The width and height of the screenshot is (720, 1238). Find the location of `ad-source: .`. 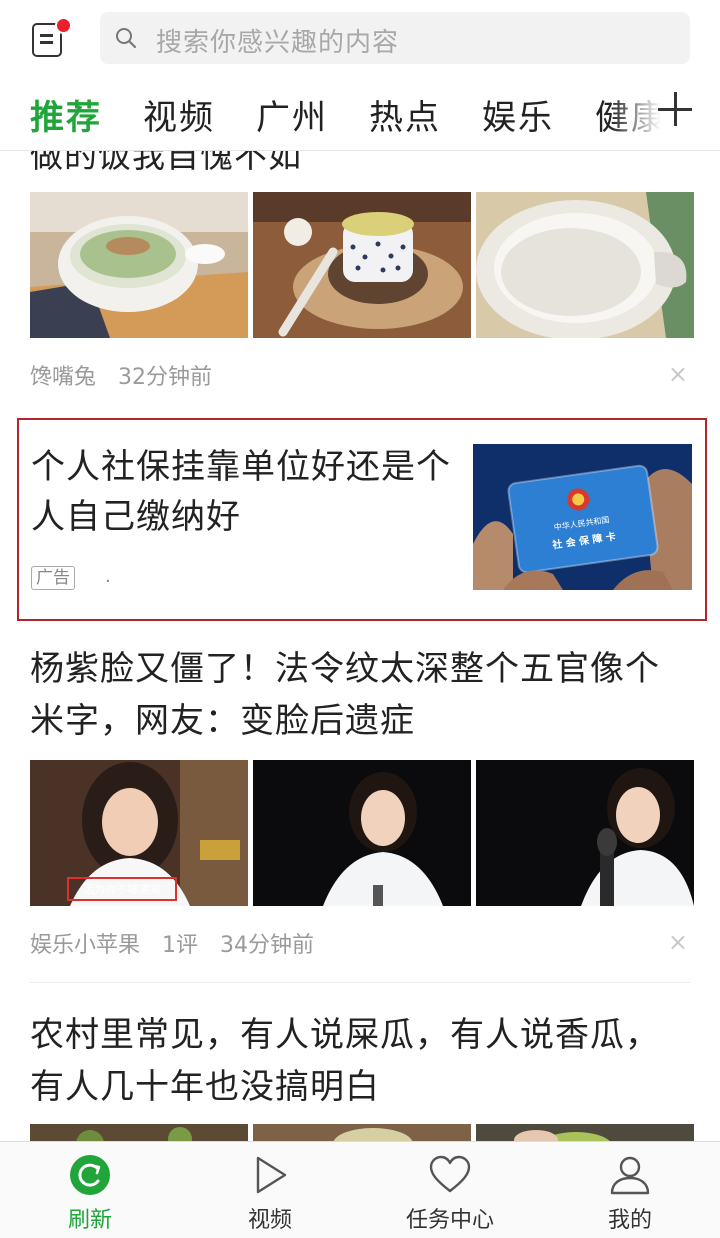

ad-source: . is located at coordinates (108, 576).